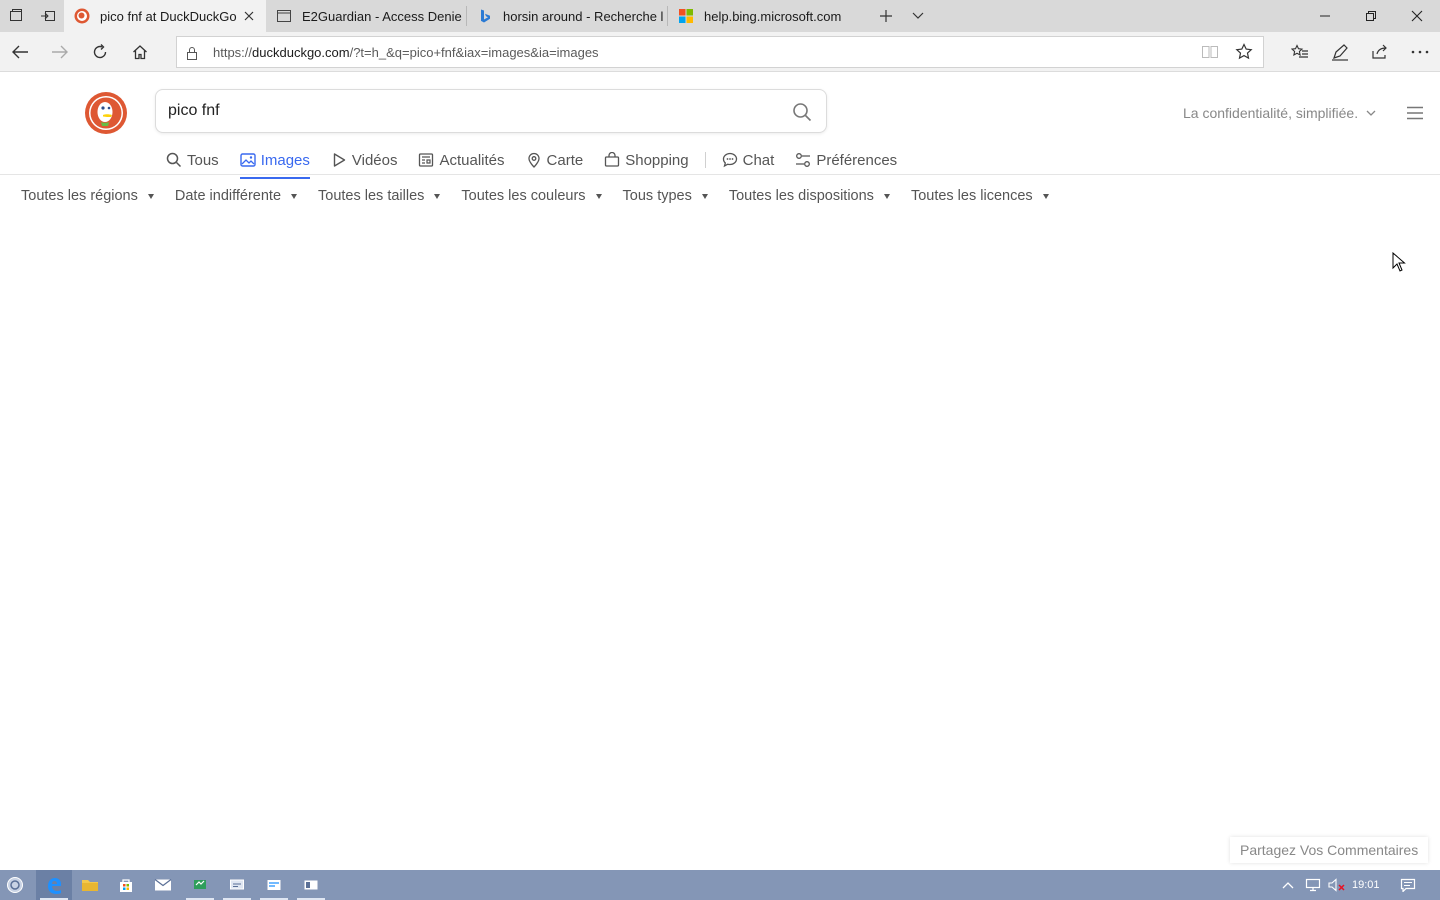 This screenshot has height=900, width=1440. Describe the element at coordinates (236, 196) in the screenshot. I see `filter-date: Date indifférente` at that location.